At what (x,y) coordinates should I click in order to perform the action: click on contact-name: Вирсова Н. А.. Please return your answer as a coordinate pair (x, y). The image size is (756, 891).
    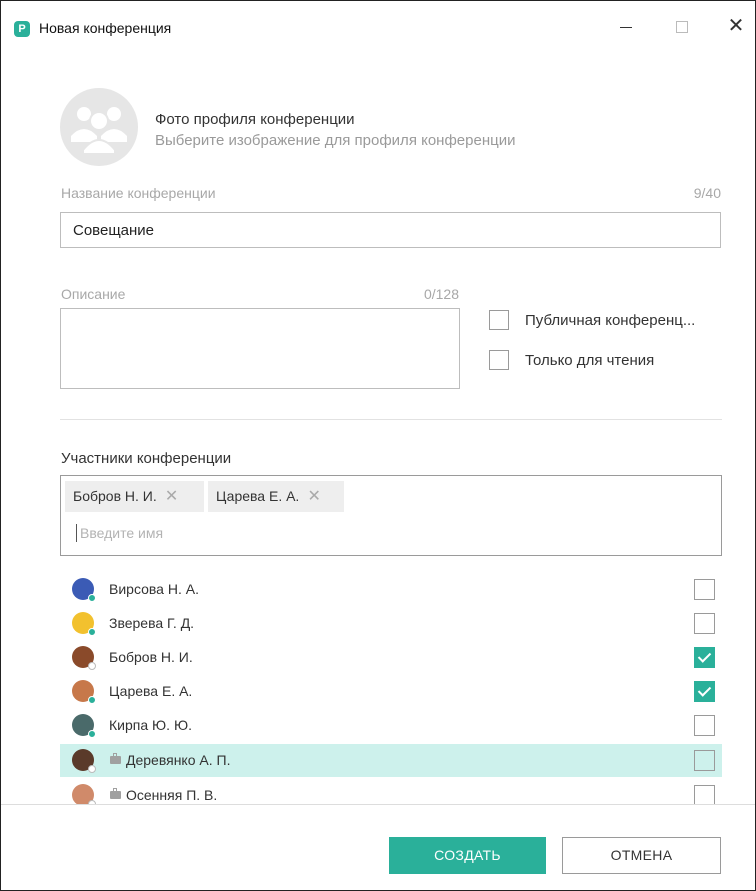
    Looking at the image, I should click on (154, 589).